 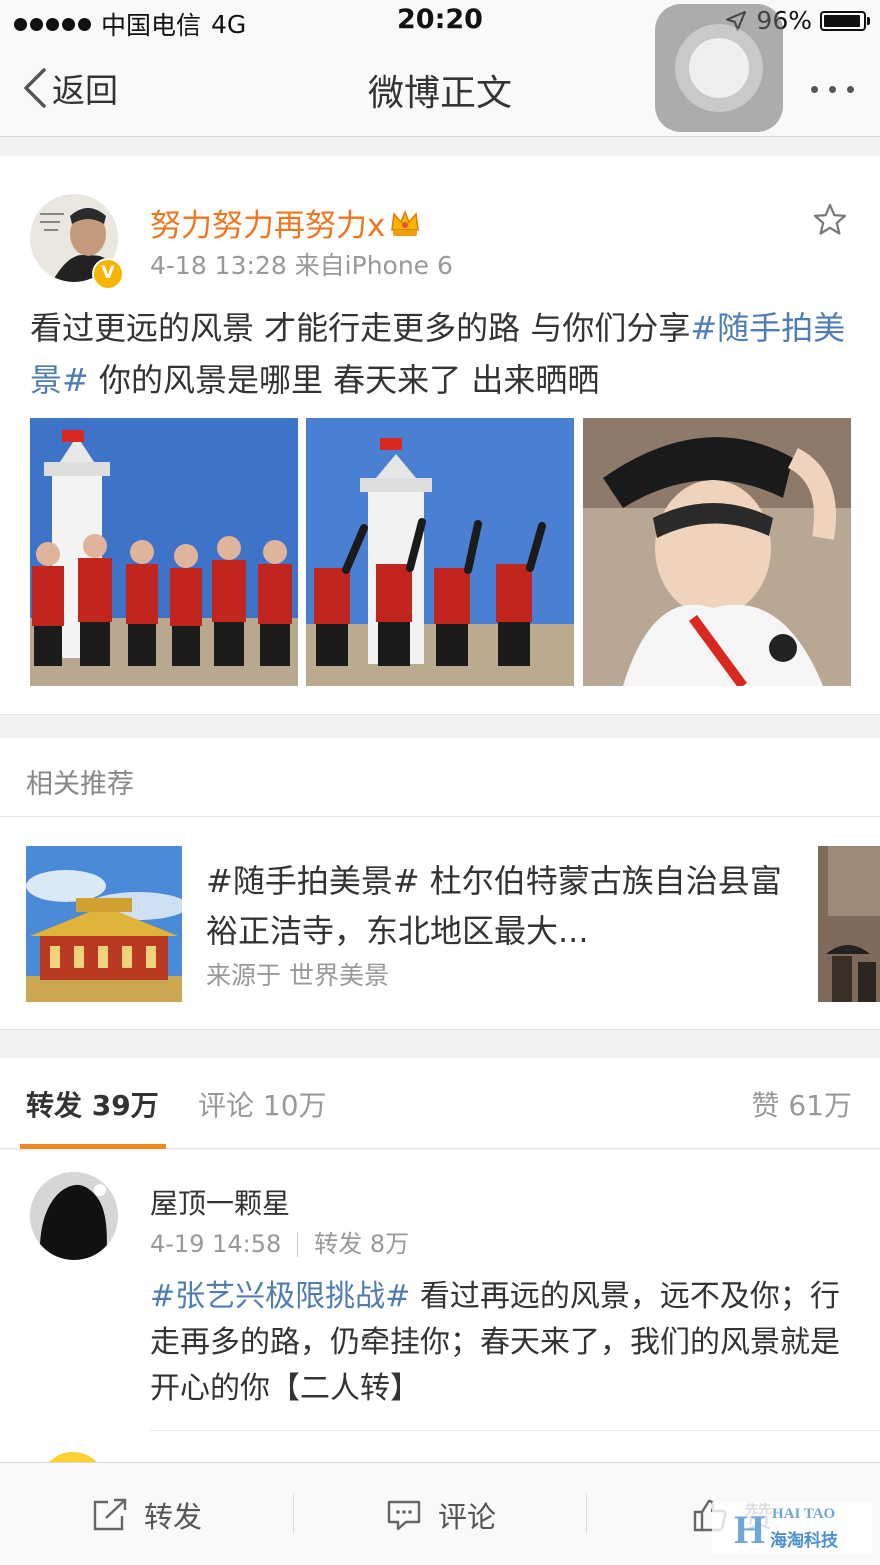 I want to click on related-source: 来源于 世界美景, so click(x=297, y=975).